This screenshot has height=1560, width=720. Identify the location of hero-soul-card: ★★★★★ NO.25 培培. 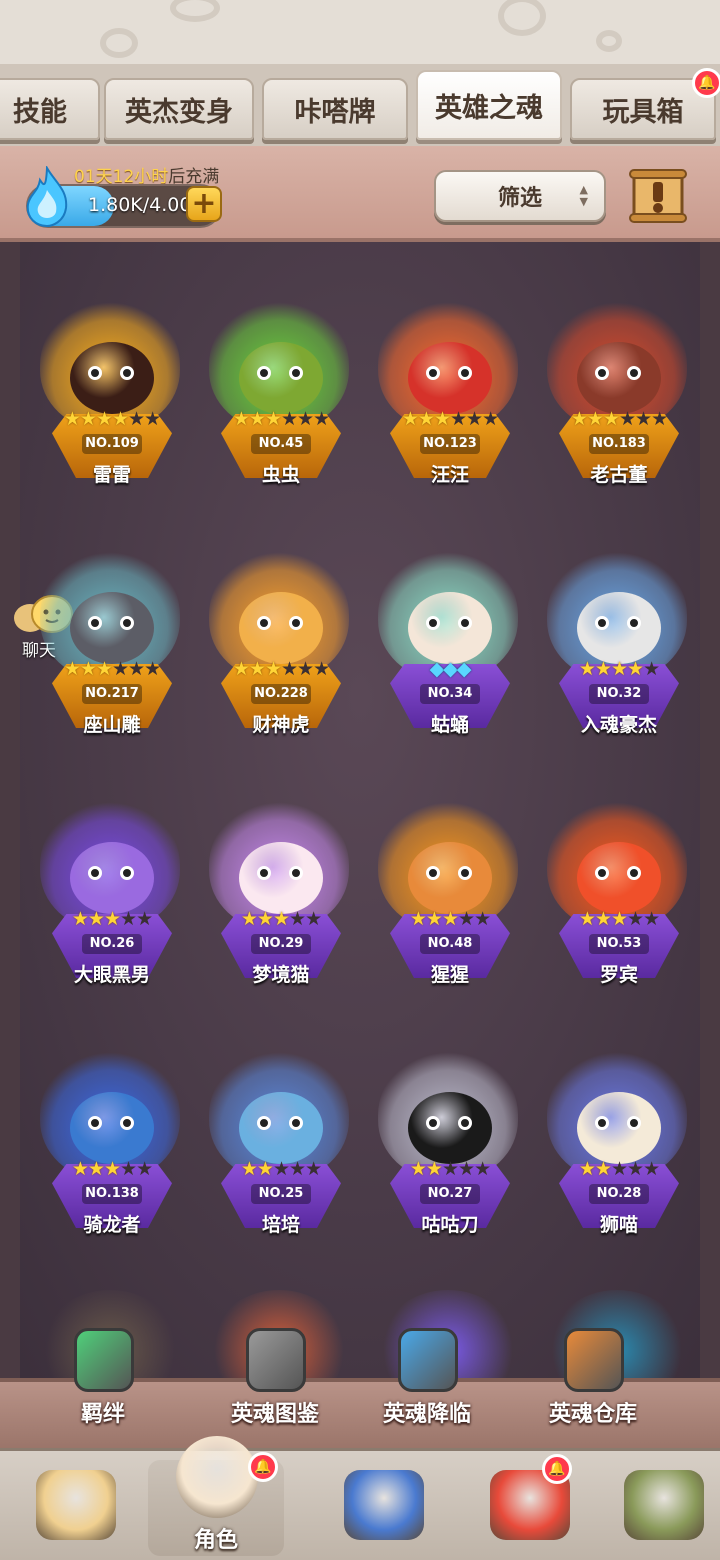
(279, 1150).